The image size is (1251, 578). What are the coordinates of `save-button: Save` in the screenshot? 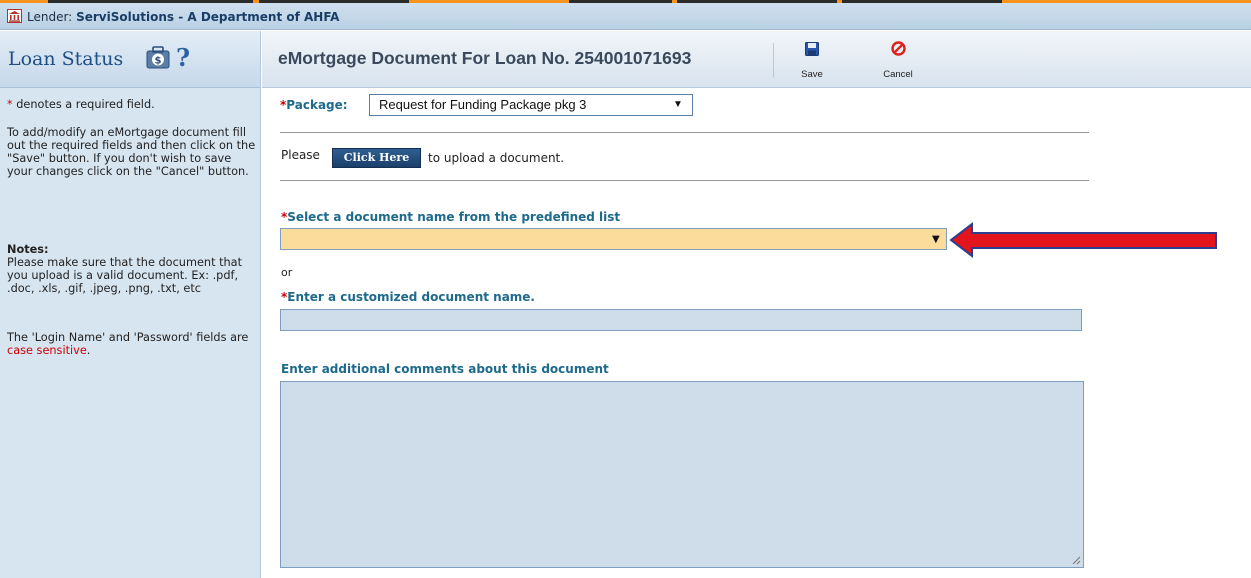 It's located at (812, 60).